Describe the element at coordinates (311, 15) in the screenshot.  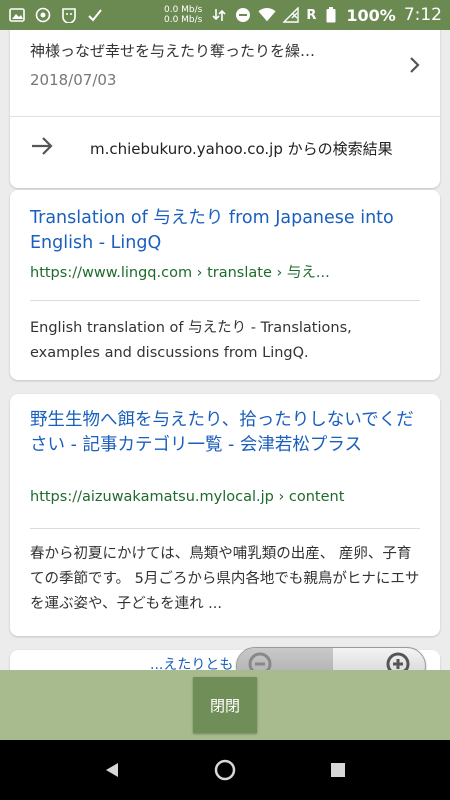
I see `roaming-indicator: R` at that location.